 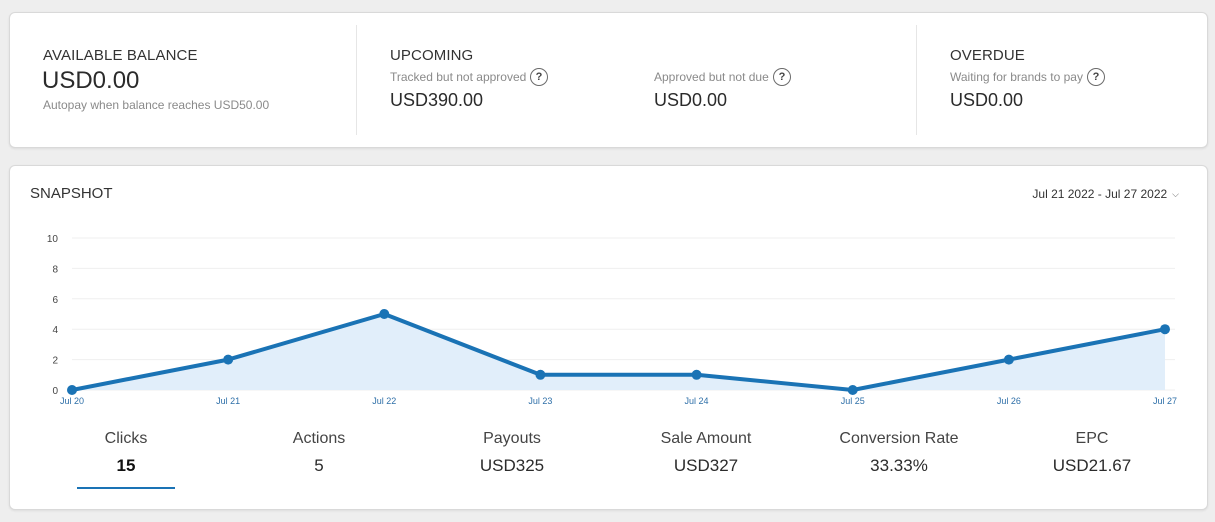 I want to click on active-metric-underline, so click(x=126, y=488).